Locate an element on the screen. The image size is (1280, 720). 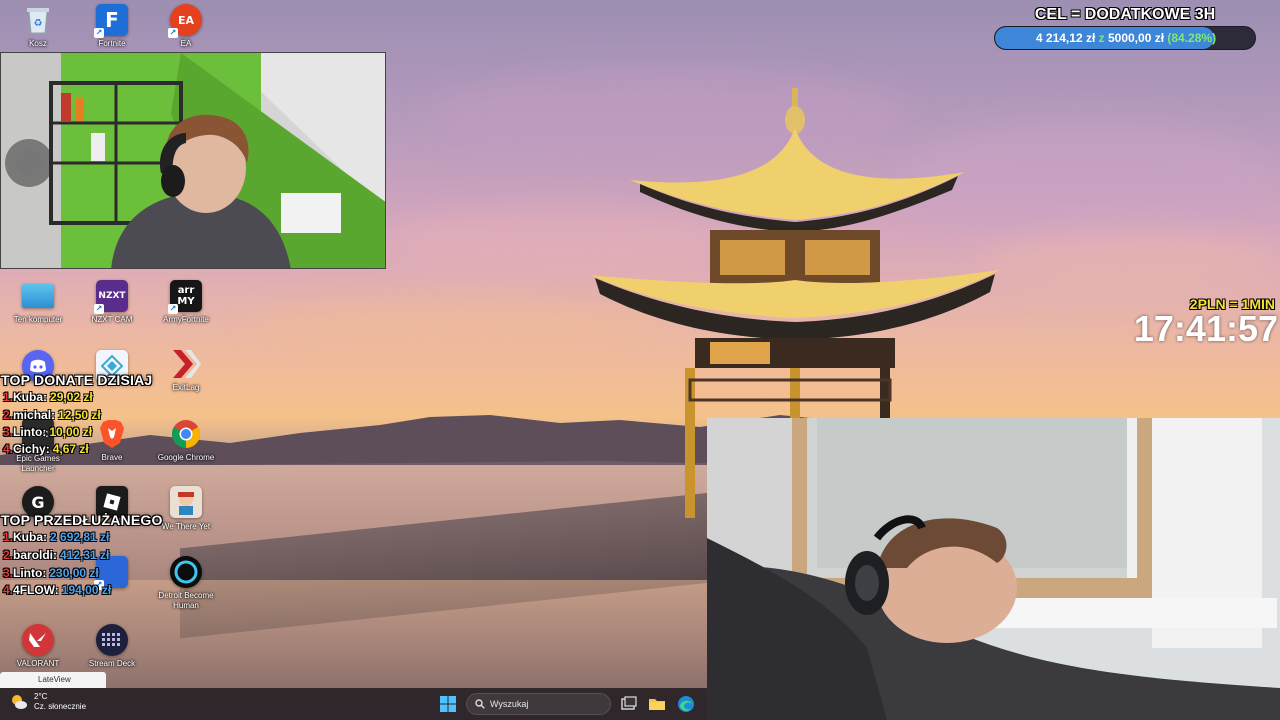
top-donate-title: TOP DONATE DZISIAJ is located at coordinates (77, 380).